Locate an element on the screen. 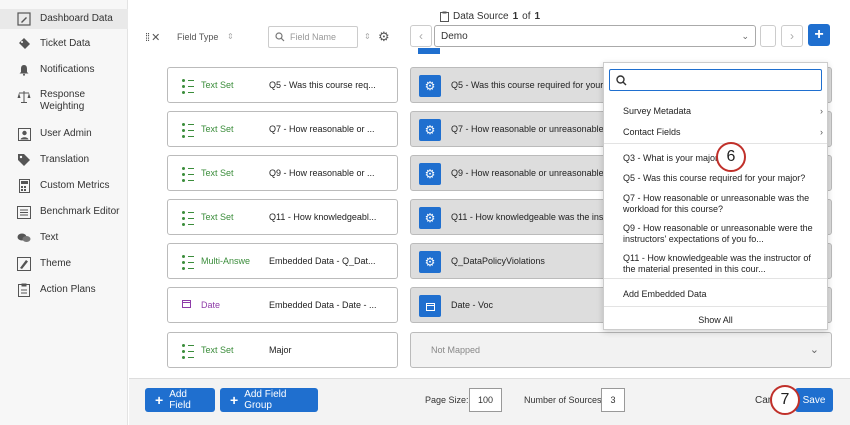  sidebar-item-label: Theme is located at coordinates (56, 263).